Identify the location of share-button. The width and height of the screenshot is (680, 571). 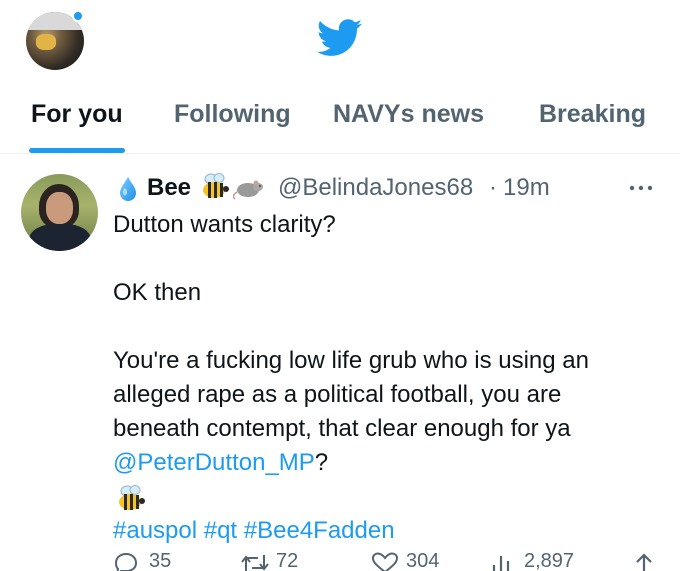
(644, 560).